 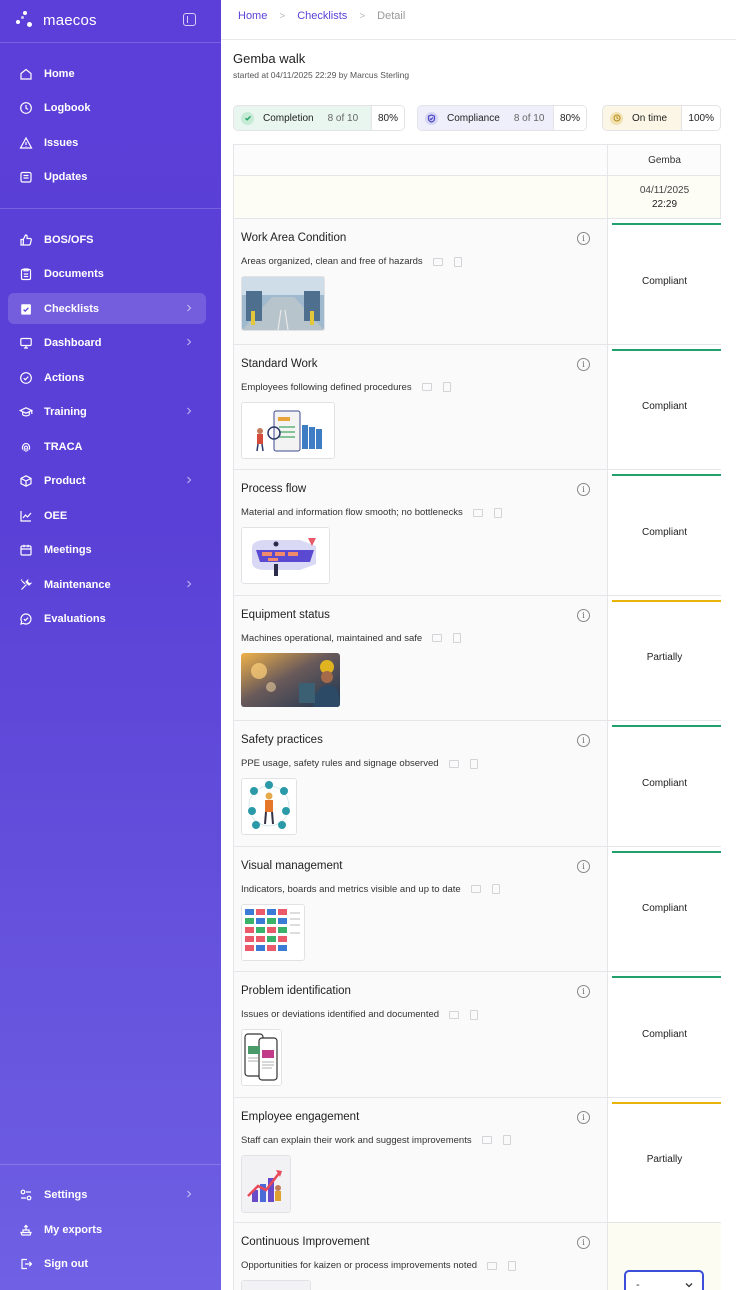 What do you see at coordinates (273, 932) in the screenshot?
I see `board-illustration` at bounding box center [273, 932].